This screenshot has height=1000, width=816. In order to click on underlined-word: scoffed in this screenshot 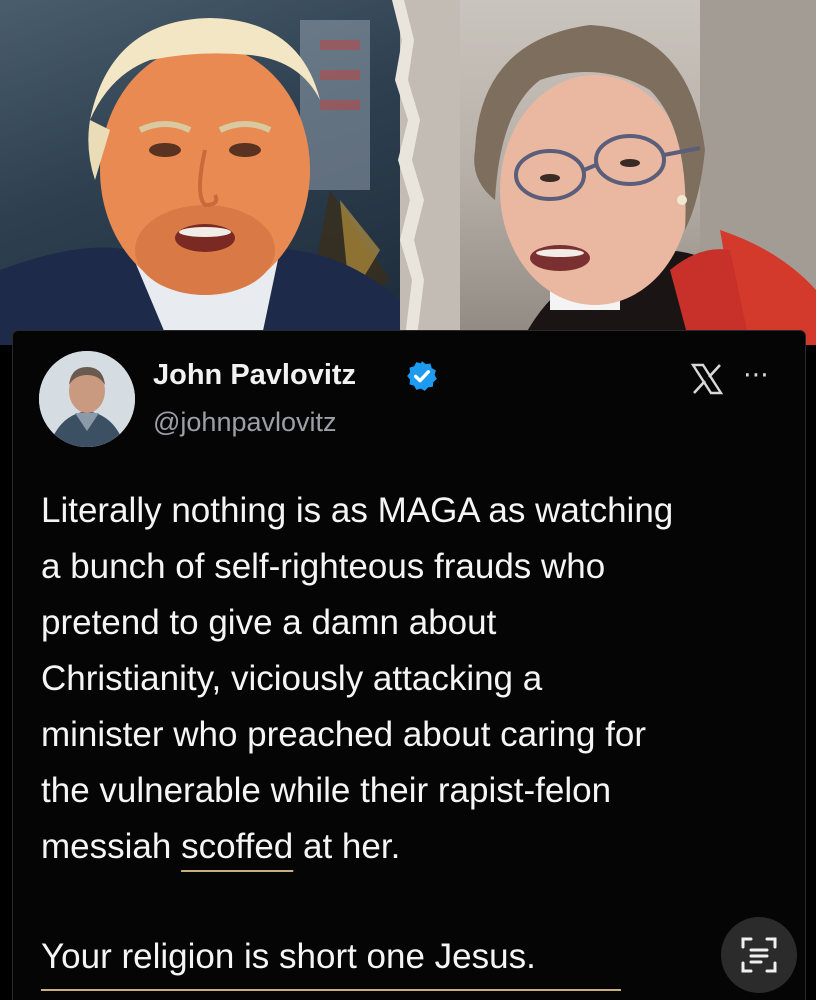, I will do `click(237, 846)`.